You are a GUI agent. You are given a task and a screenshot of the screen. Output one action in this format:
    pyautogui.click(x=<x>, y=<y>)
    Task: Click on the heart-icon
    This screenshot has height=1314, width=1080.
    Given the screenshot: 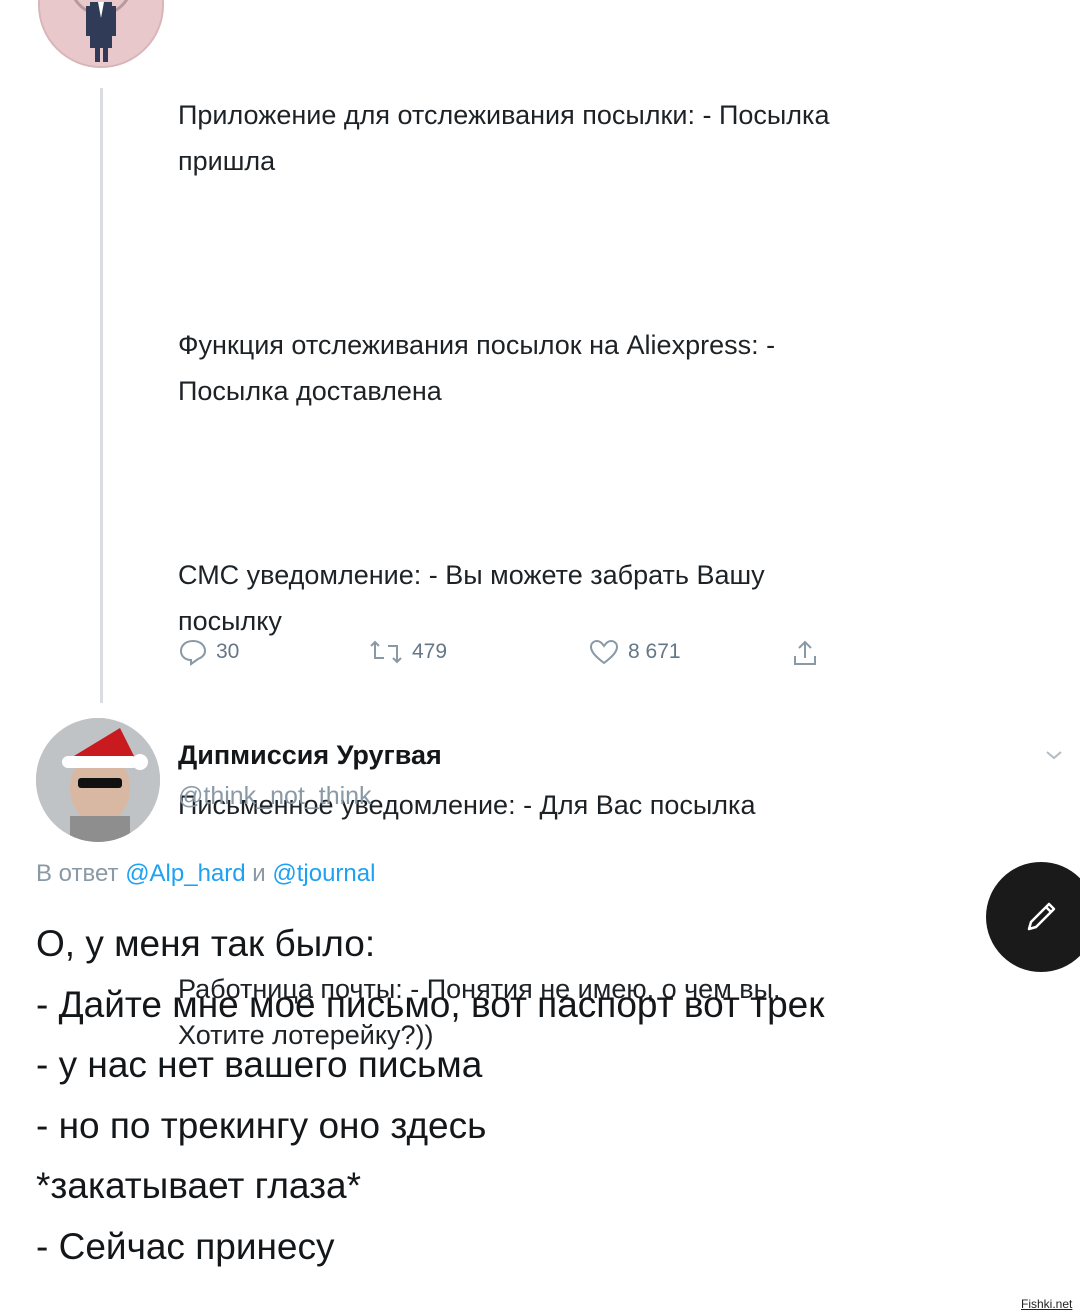 What is the action you would take?
    pyautogui.click(x=604, y=652)
    